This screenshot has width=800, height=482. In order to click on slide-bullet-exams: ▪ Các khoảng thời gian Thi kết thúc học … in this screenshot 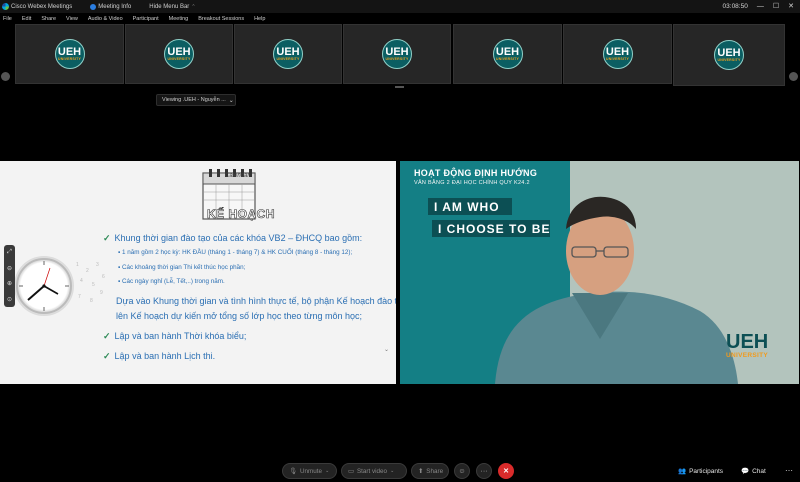, I will do `click(182, 267)`.